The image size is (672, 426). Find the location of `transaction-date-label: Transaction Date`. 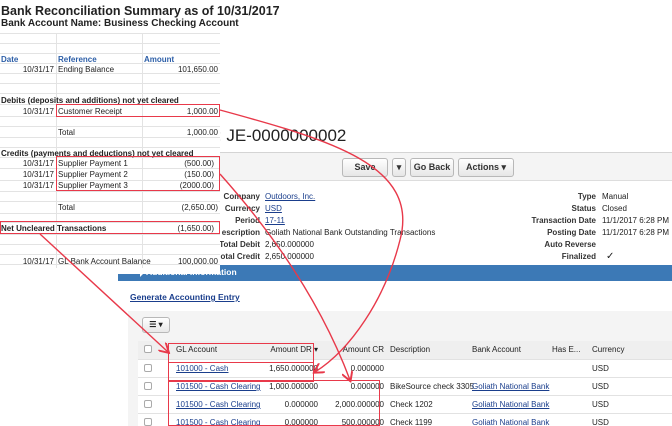

transaction-date-label: Transaction Date is located at coordinates (563, 220).